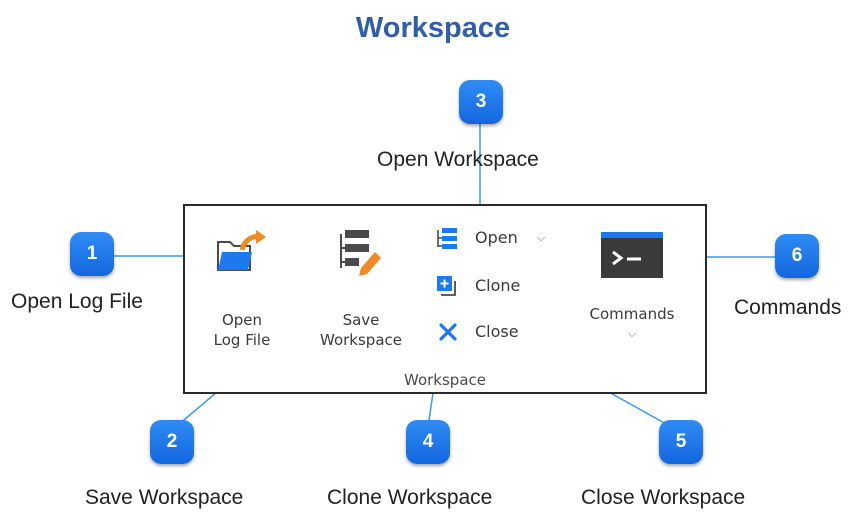 The image size is (866, 517). Describe the element at coordinates (788, 307) in the screenshot. I see `callout-caption-6: Commands` at that location.